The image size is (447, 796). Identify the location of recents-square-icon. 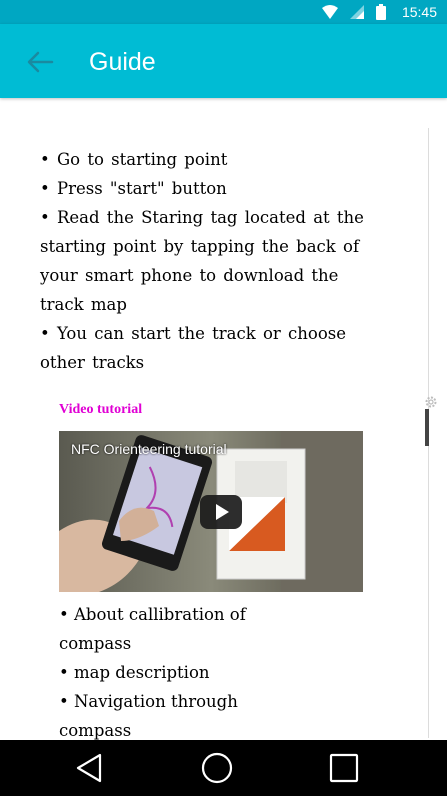
(344, 768).